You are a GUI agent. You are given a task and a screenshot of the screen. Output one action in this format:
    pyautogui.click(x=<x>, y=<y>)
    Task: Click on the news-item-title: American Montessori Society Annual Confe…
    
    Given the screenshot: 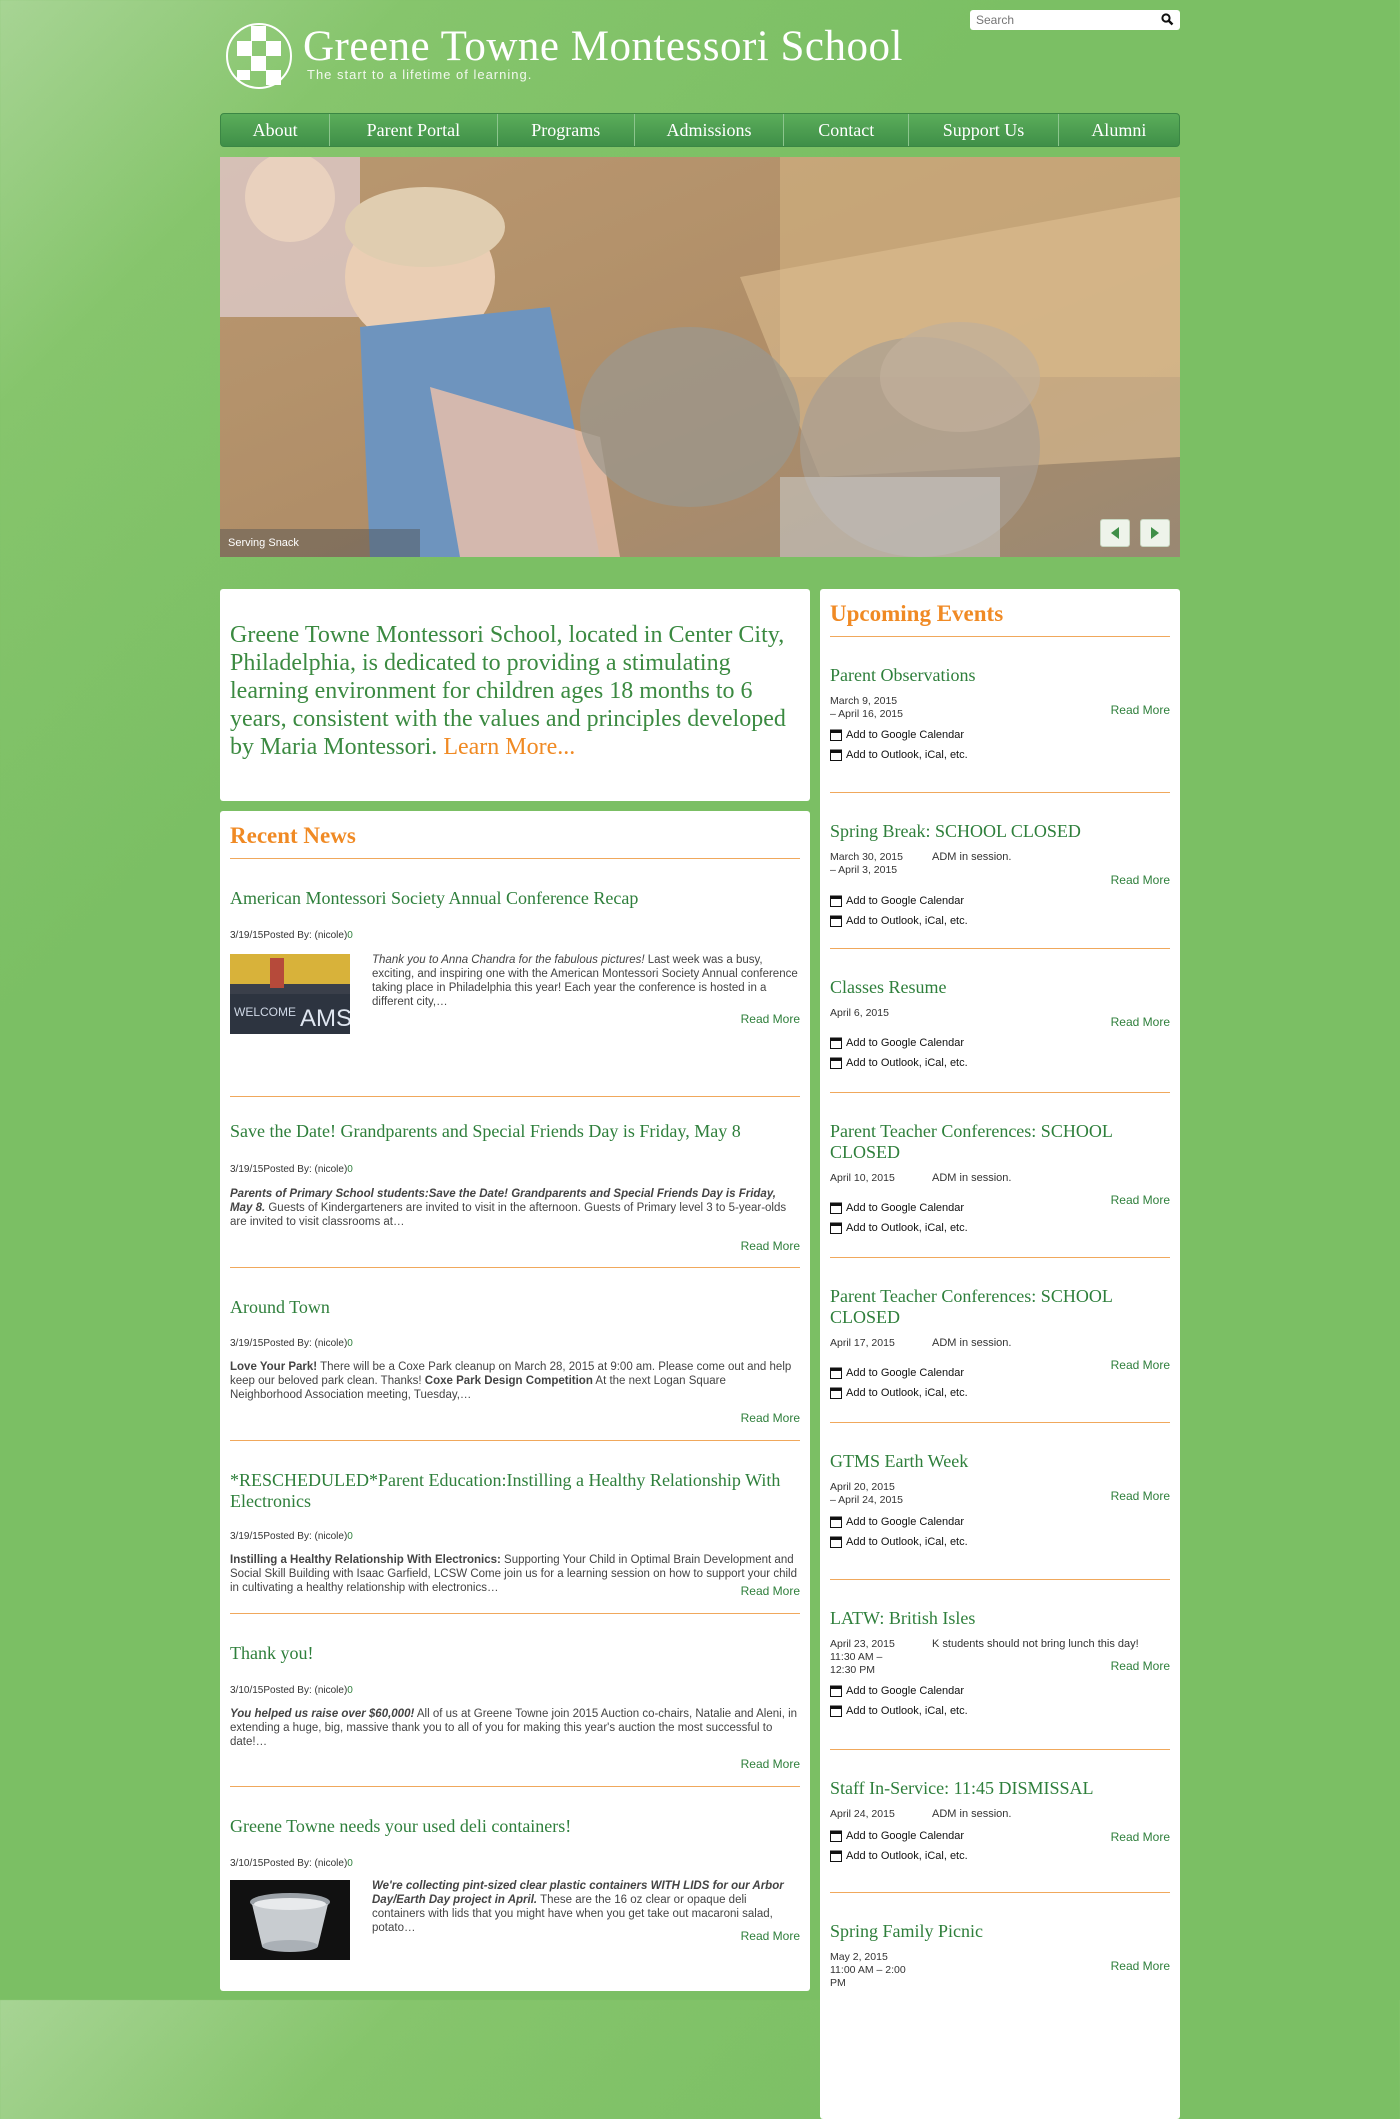 What is the action you would take?
    pyautogui.click(x=434, y=898)
    